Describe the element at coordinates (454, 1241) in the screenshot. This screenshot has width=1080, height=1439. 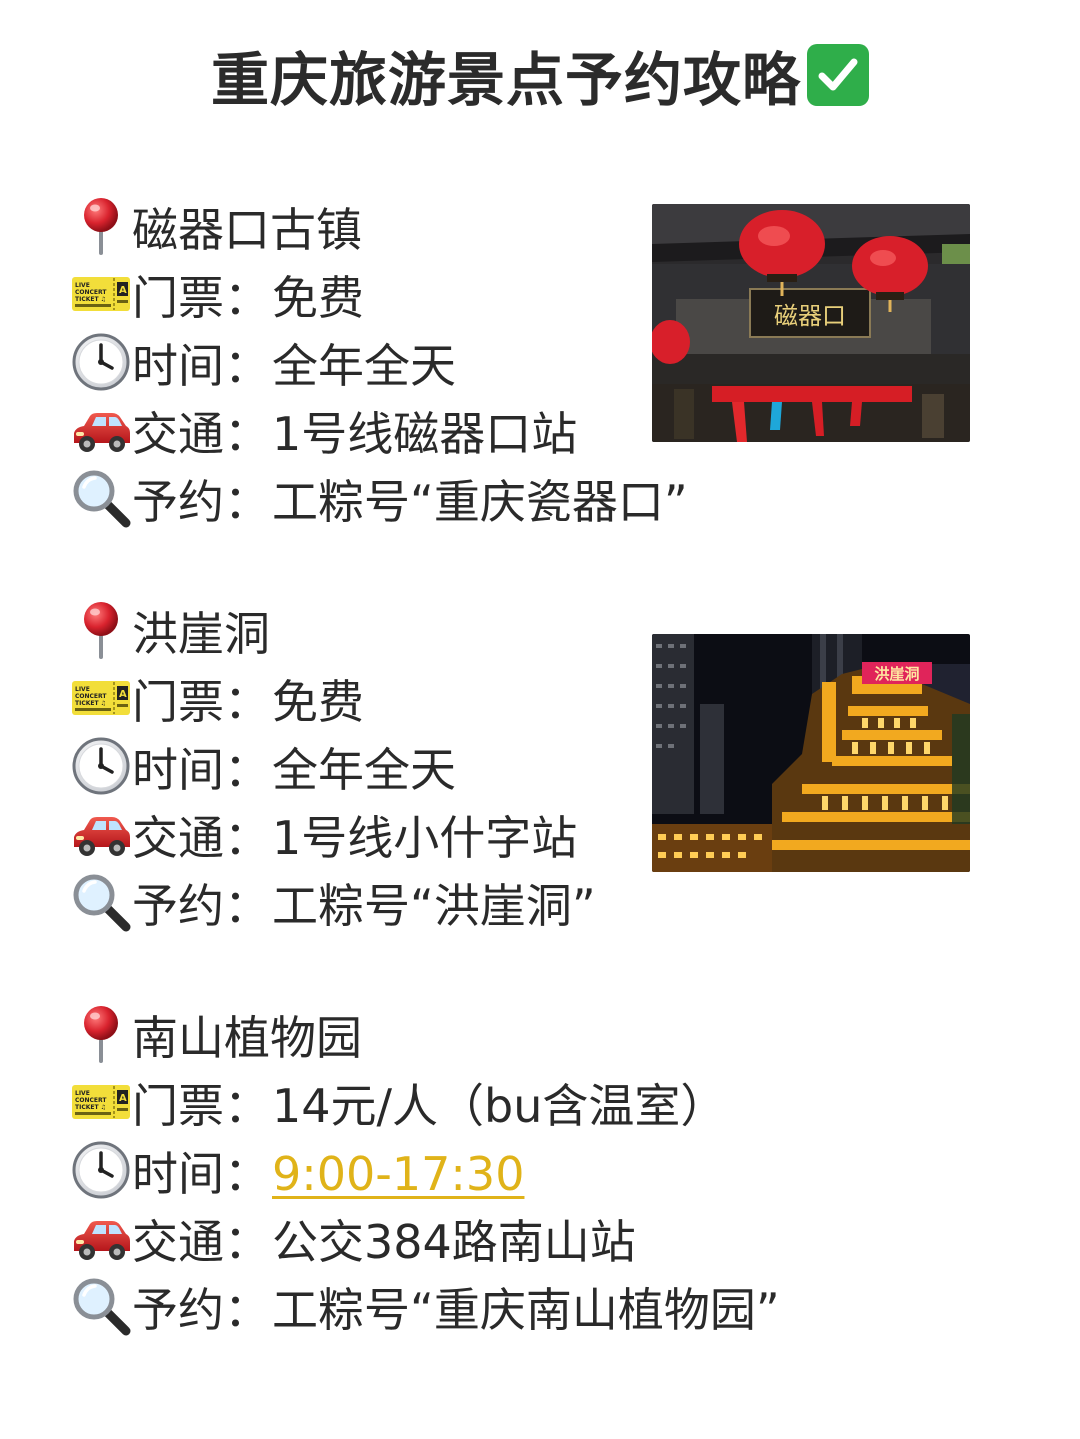
I see `transit-value: 公交384路南山站` at that location.